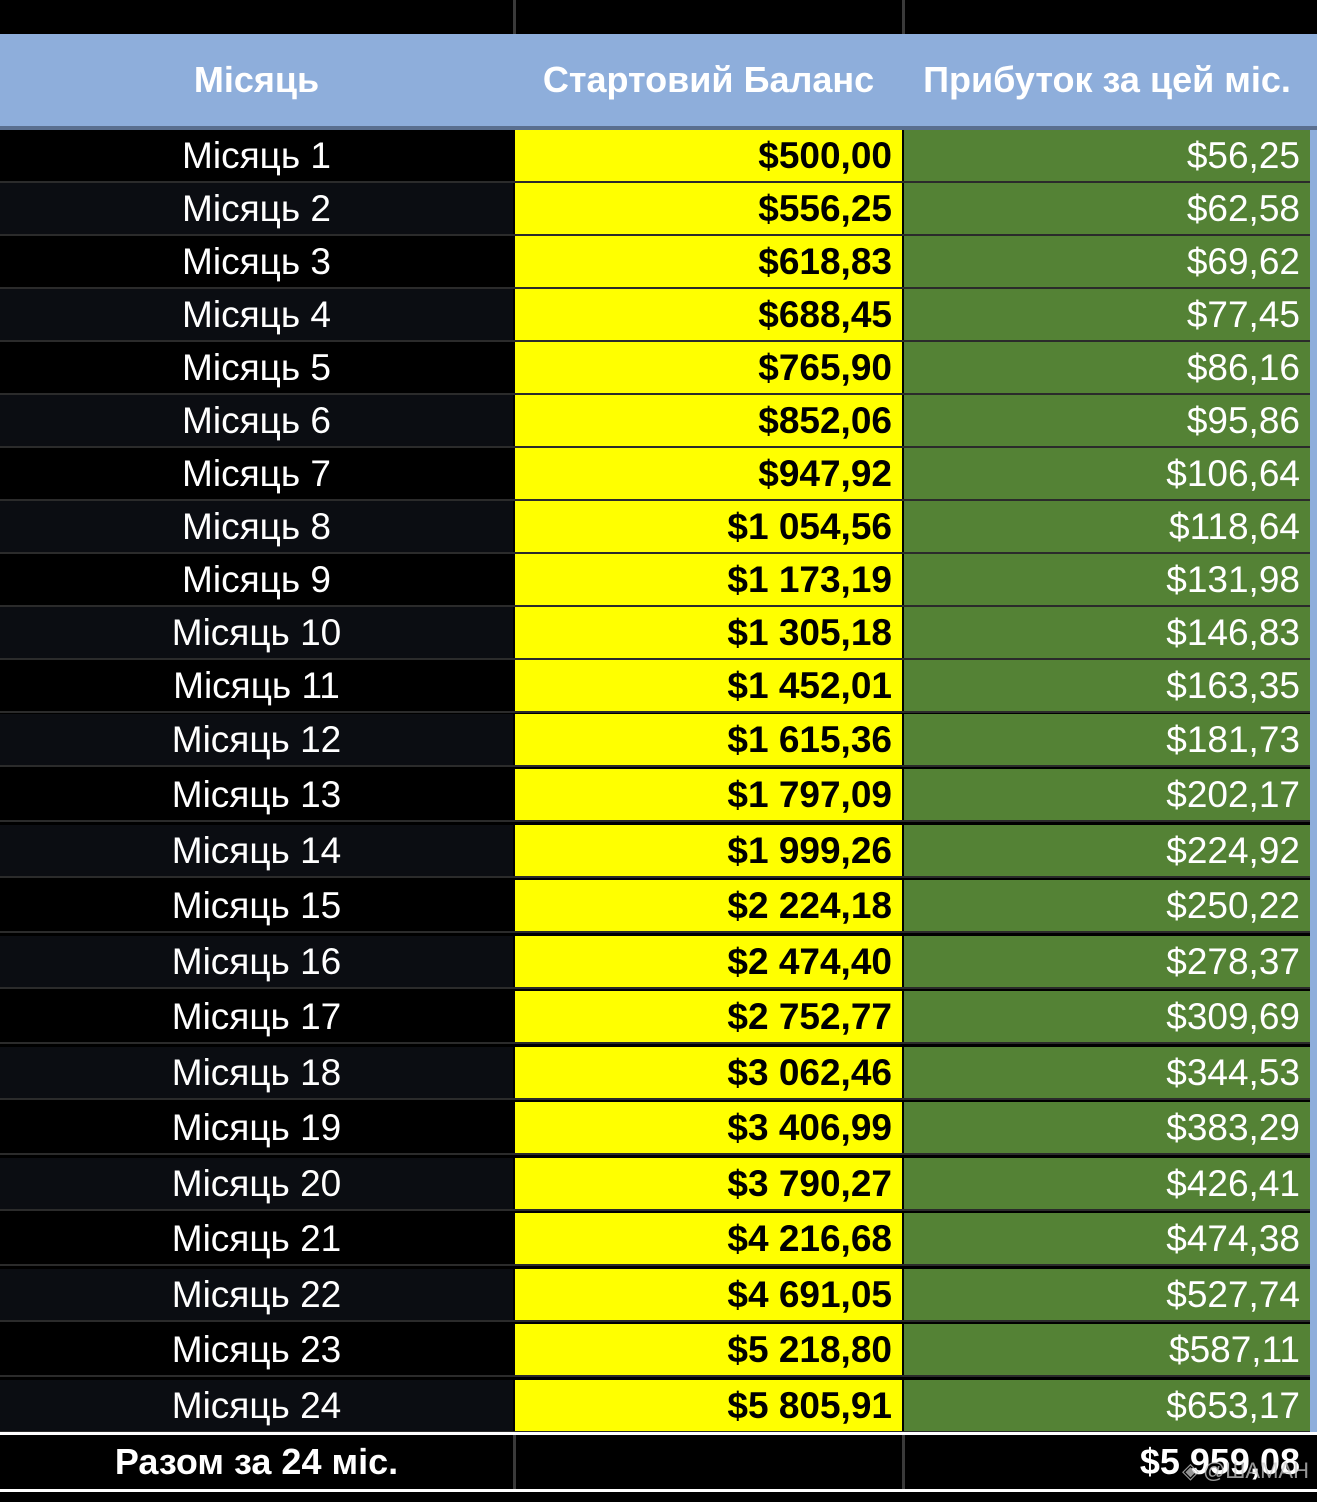  Describe the element at coordinates (1245, 1471) in the screenshot. I see `watermark: ◈ @ШАМАН` at that location.